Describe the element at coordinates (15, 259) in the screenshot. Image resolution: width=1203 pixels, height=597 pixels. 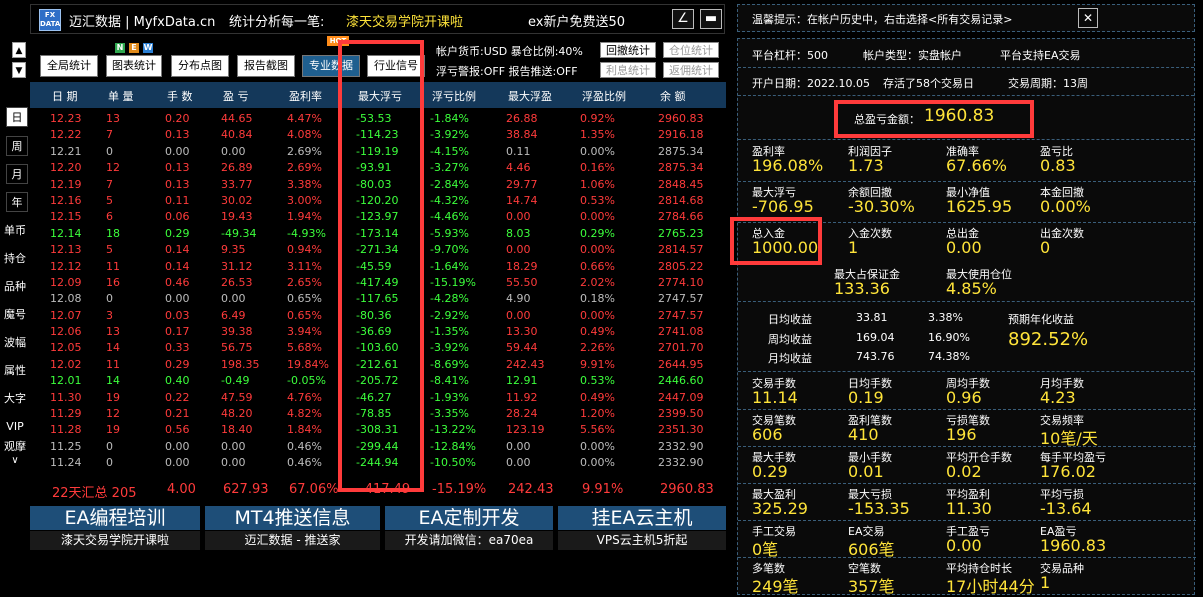
I see `menu-position: 持仓` at that location.